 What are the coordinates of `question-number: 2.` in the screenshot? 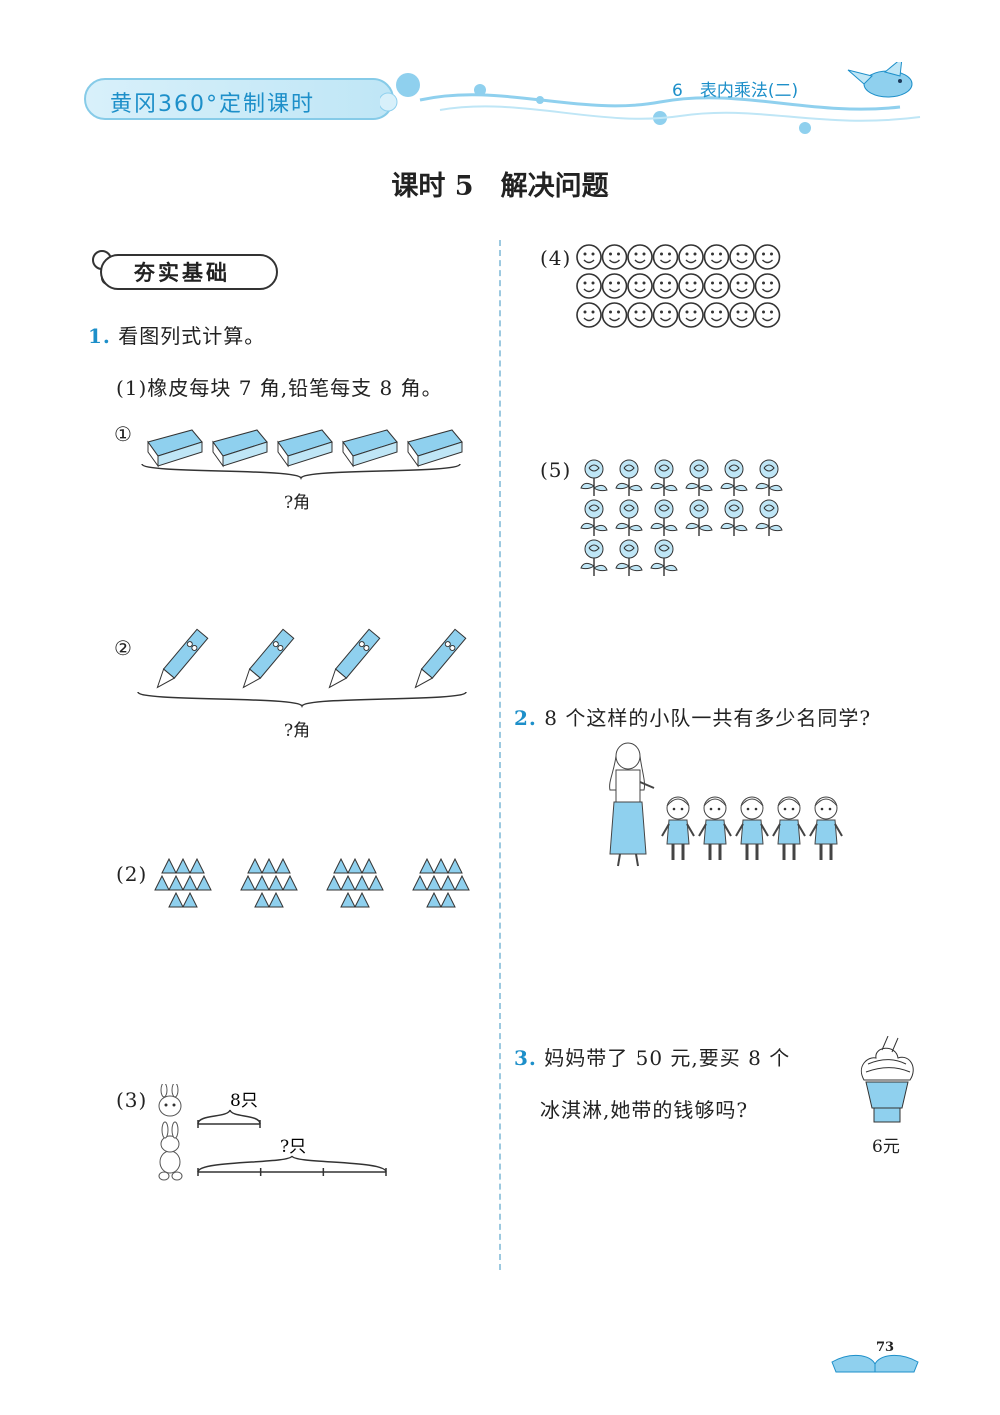 It's located at (525, 718).